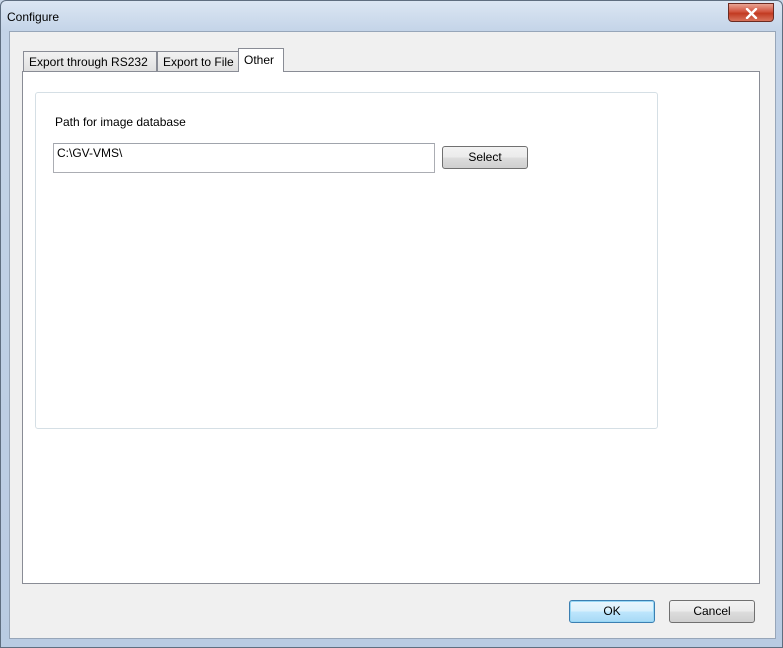 Image resolution: width=783 pixels, height=648 pixels. Describe the element at coordinates (90, 61) in the screenshot. I see `tab-export-rs232: Export through RS232` at that location.